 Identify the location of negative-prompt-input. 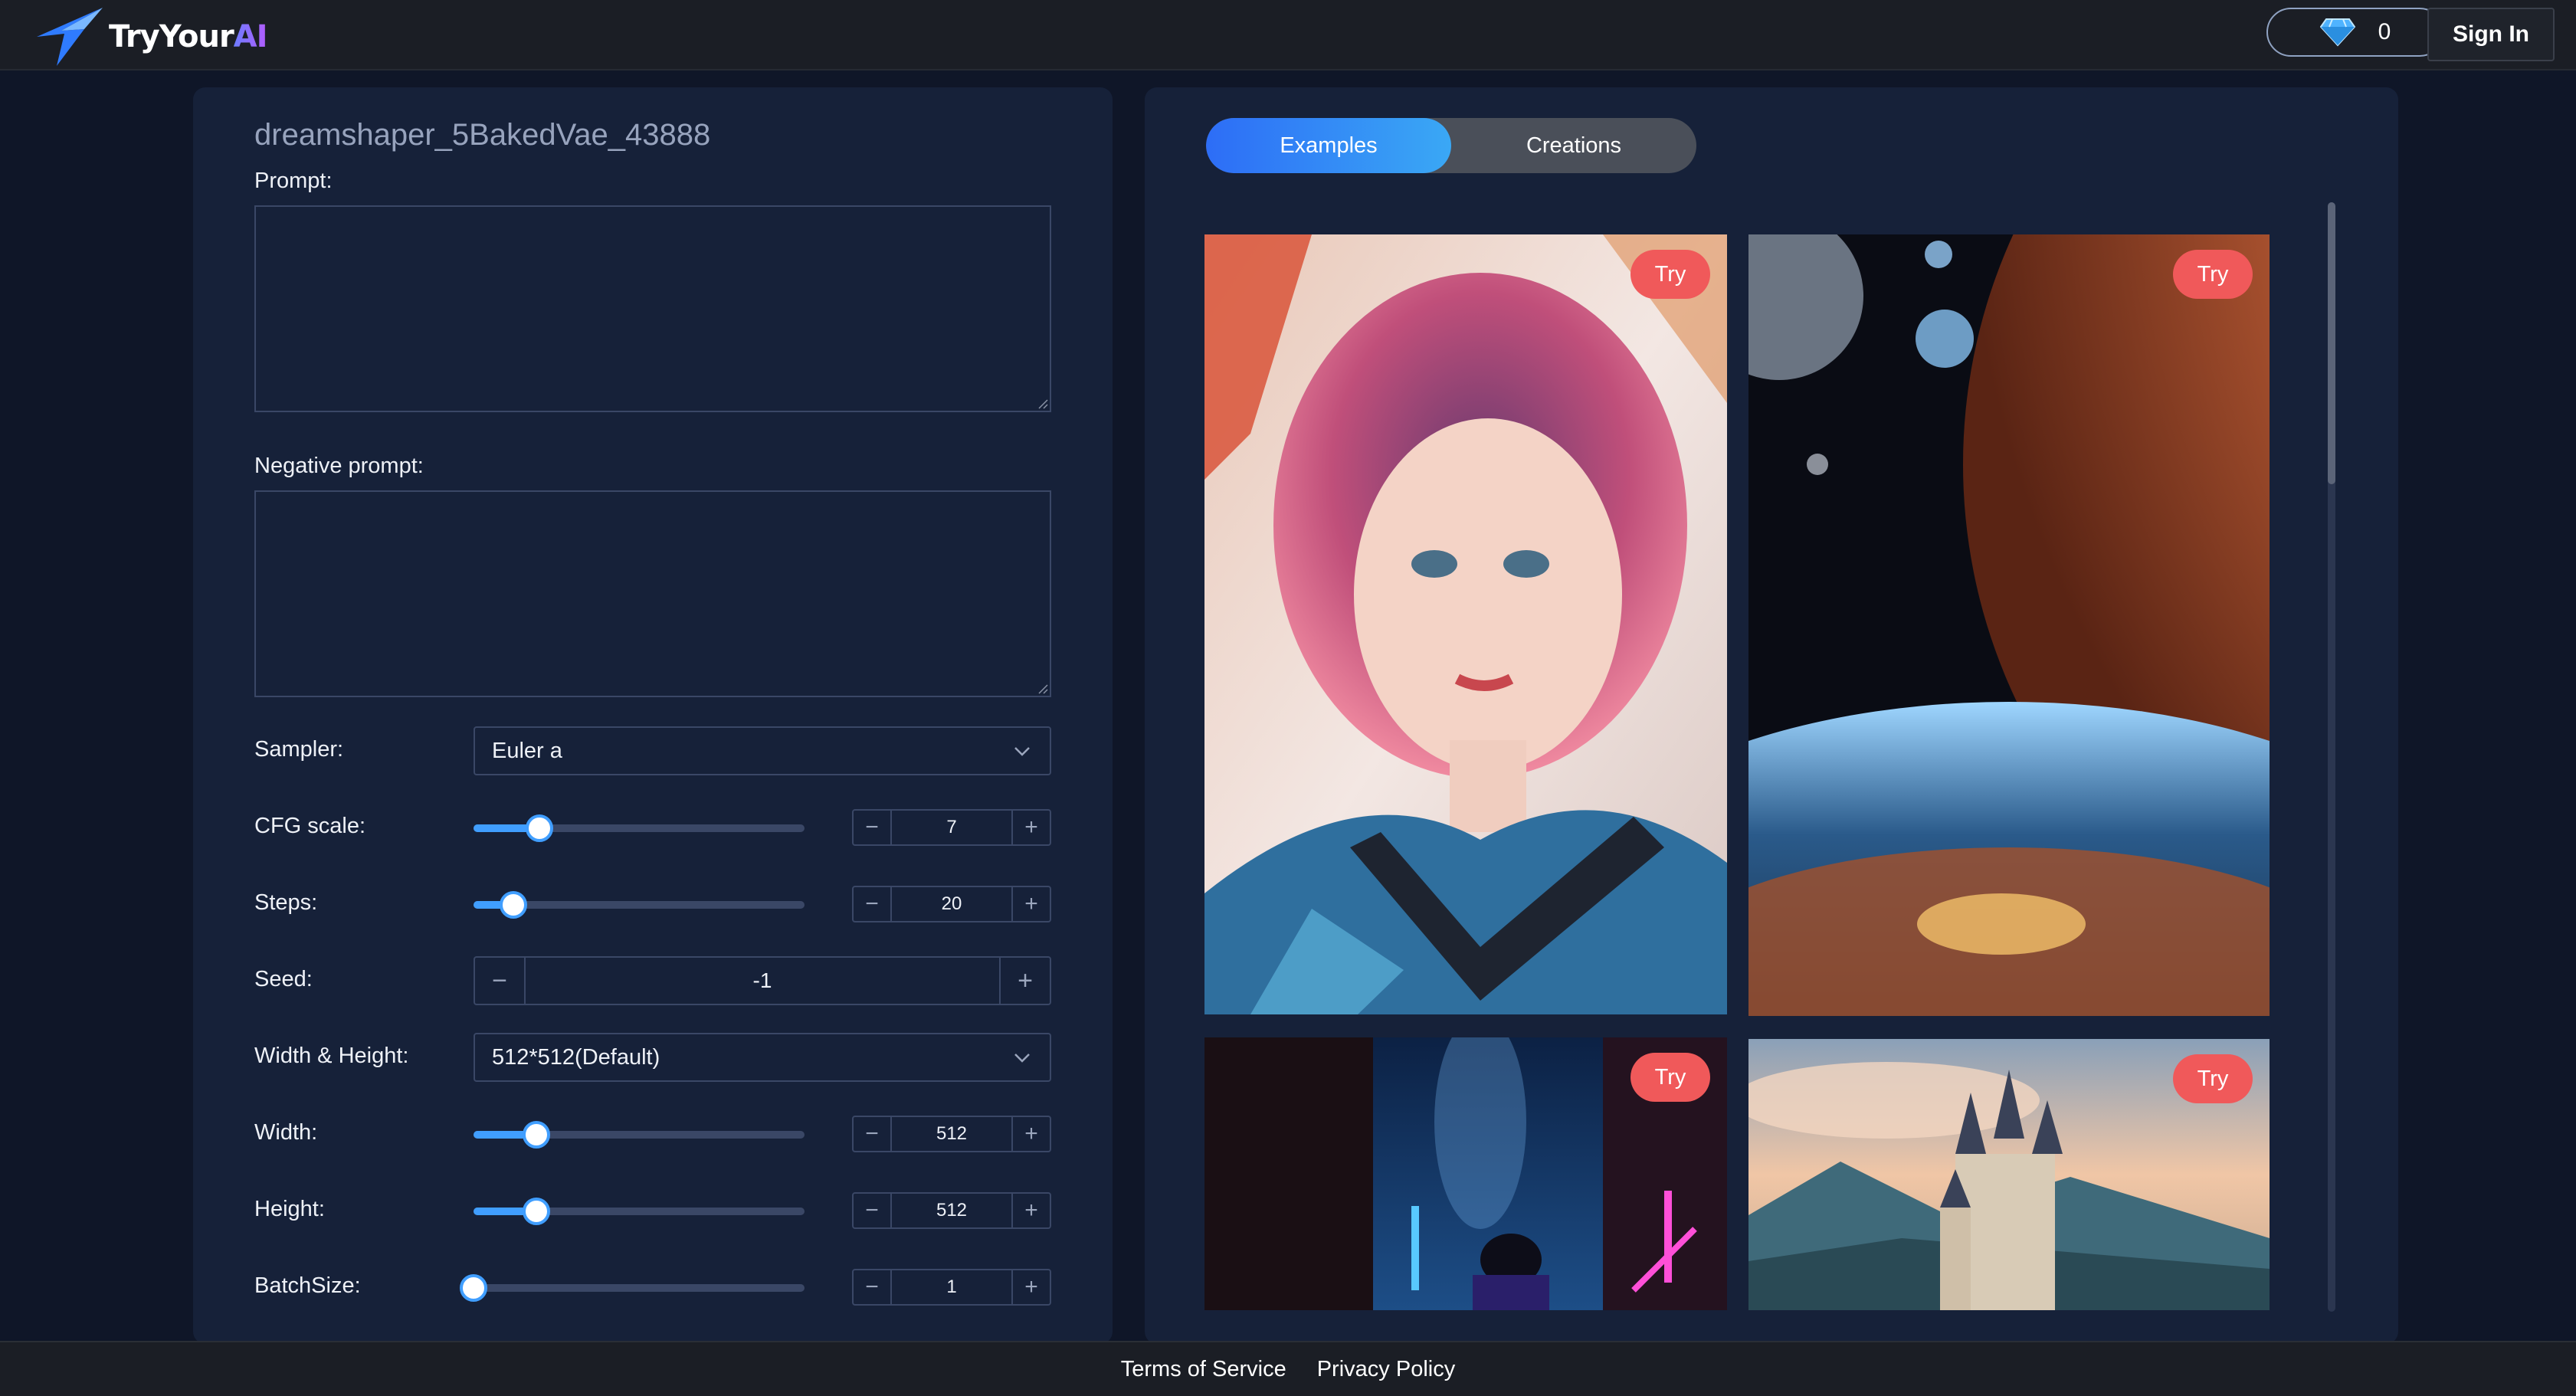
(653, 593).